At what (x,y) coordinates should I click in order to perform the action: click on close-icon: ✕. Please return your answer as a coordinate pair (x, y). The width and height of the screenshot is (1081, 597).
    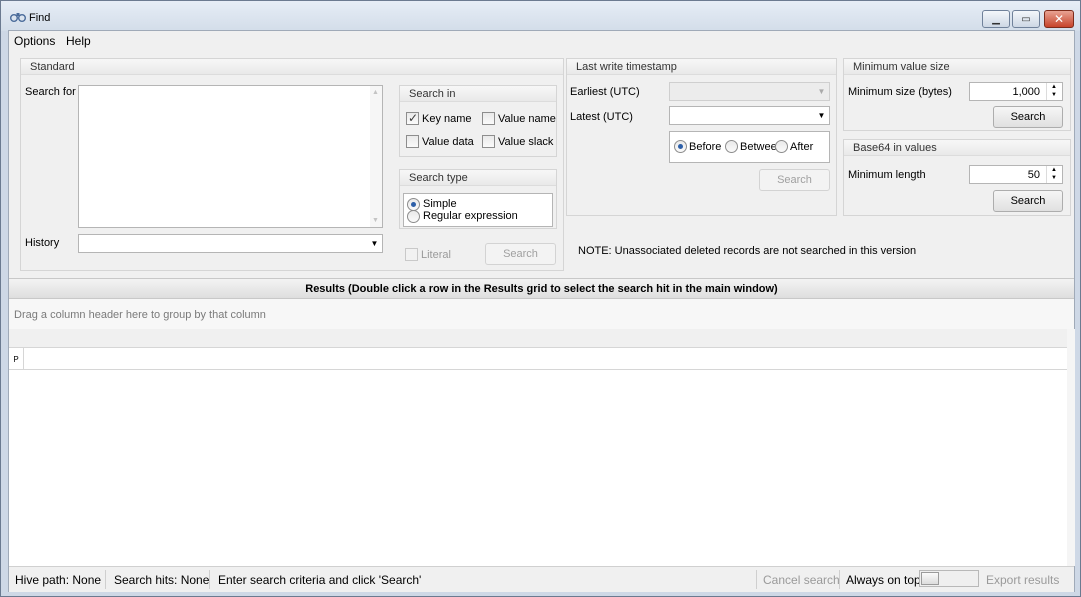
    Looking at the image, I should click on (1059, 19).